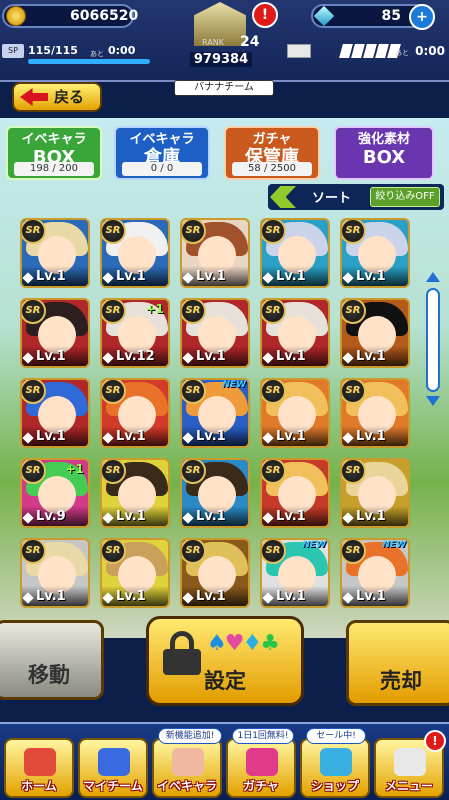 This screenshot has height=800, width=449. I want to click on gacha-icon, so click(262, 762).